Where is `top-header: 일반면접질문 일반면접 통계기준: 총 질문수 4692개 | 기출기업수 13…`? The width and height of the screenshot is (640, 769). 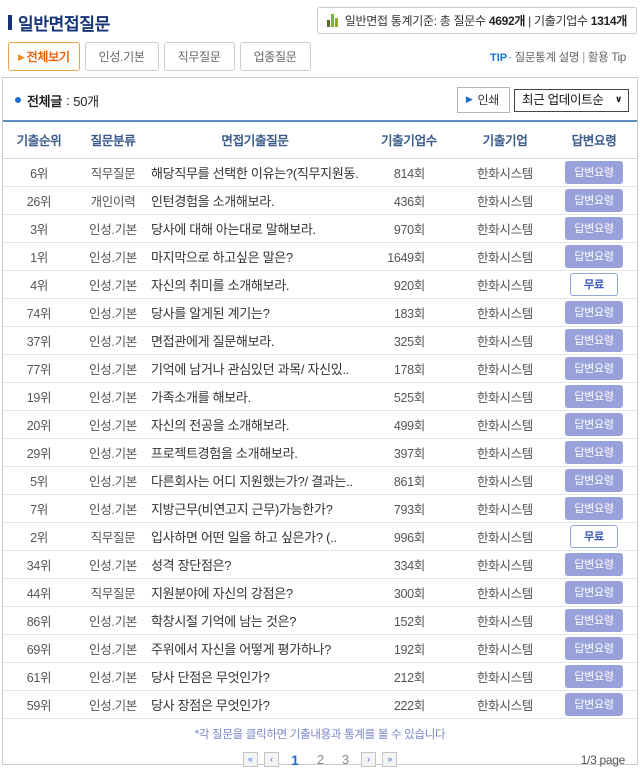
top-header: 일반면접질문 일반면접 통계기준: 총 질문수 4692개 | 기출기업수 13… is located at coordinates (320, 20).